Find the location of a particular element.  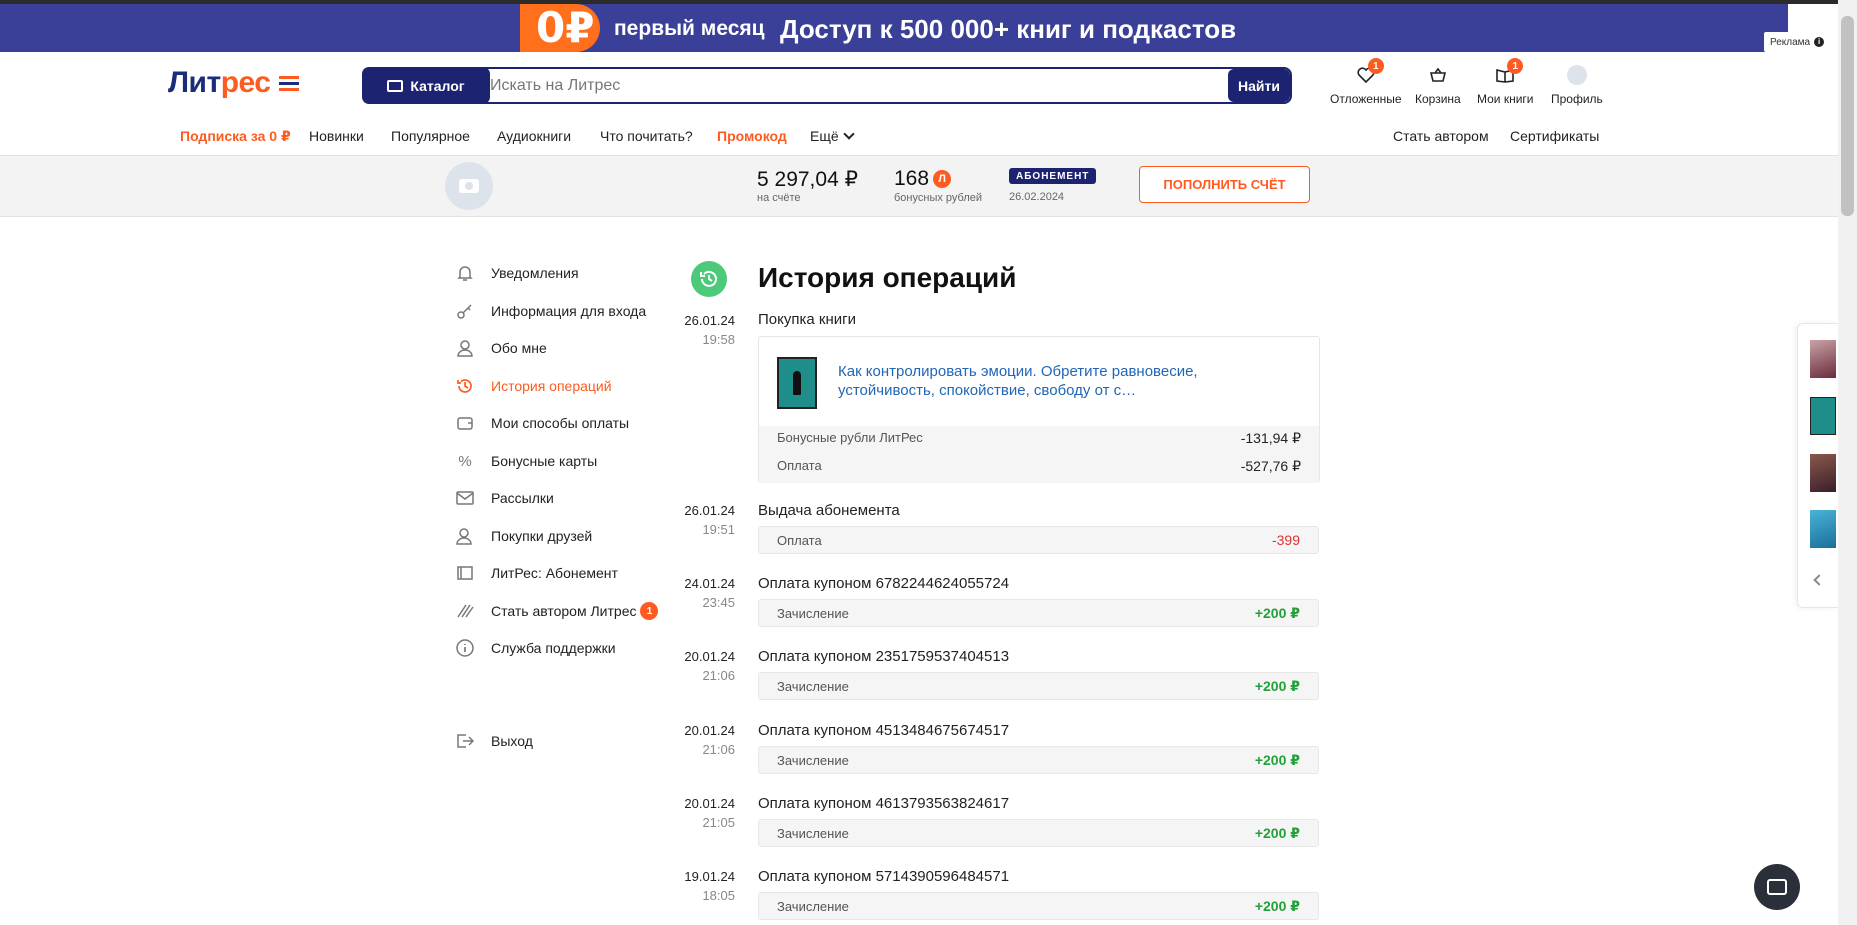

user-avatar is located at coordinates (469, 186).